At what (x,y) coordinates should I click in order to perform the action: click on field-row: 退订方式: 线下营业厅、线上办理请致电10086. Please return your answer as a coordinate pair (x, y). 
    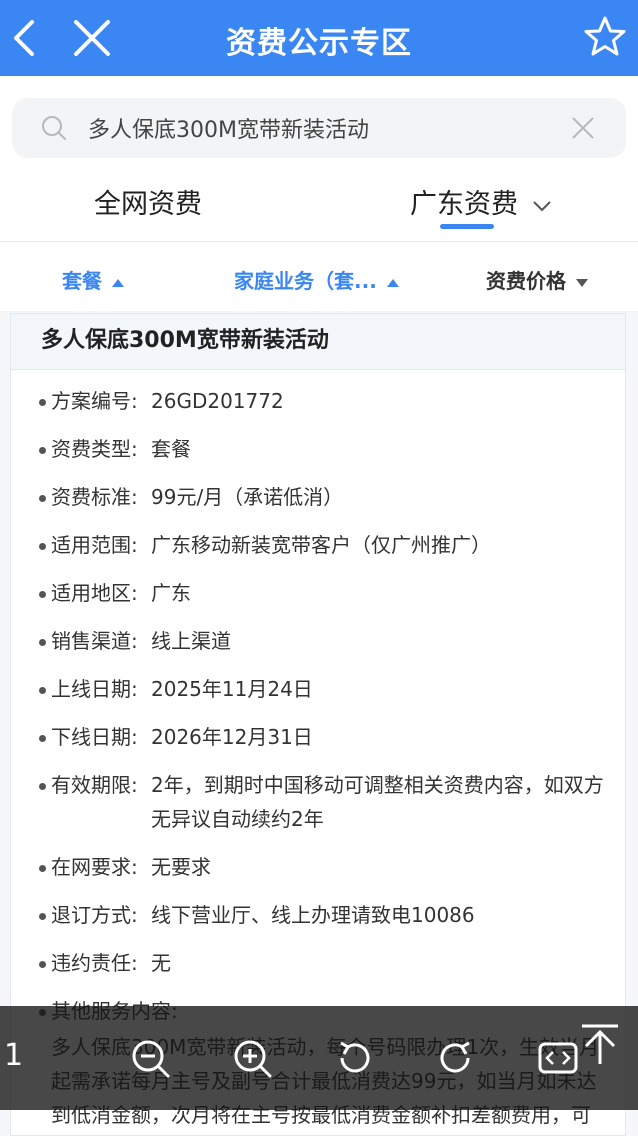
    Looking at the image, I should click on (319, 915).